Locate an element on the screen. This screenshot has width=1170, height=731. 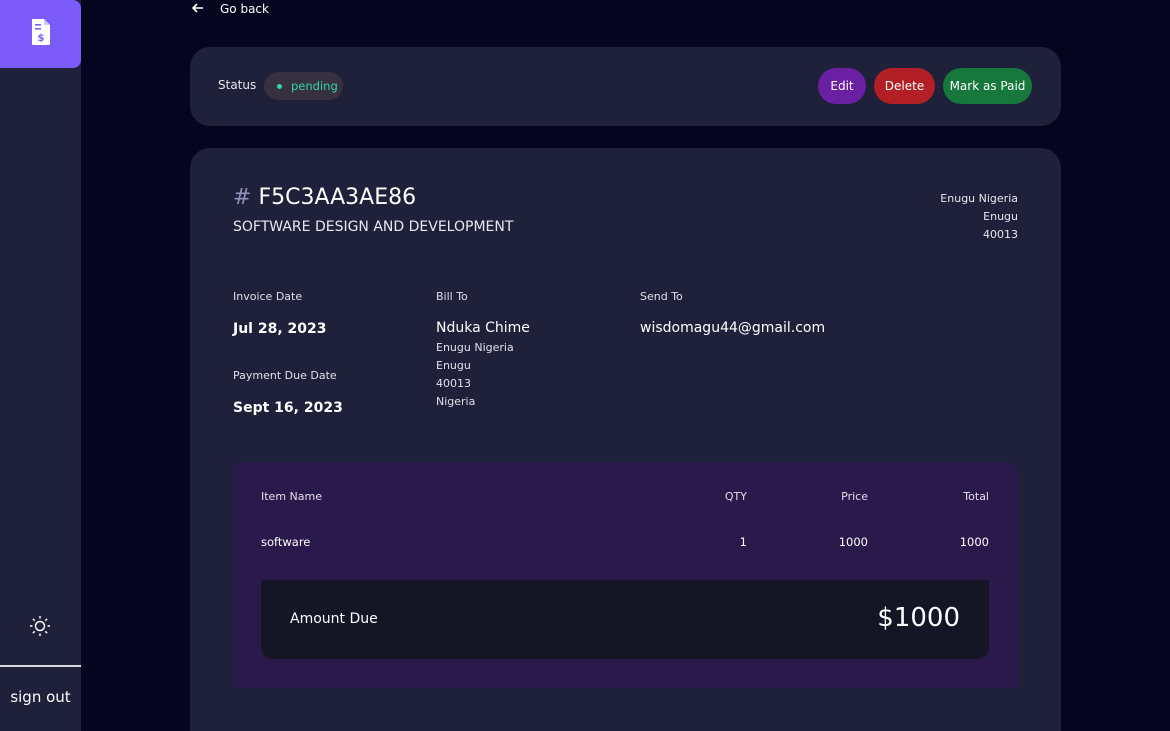
client-name: Nduka Chime is located at coordinates (483, 328).